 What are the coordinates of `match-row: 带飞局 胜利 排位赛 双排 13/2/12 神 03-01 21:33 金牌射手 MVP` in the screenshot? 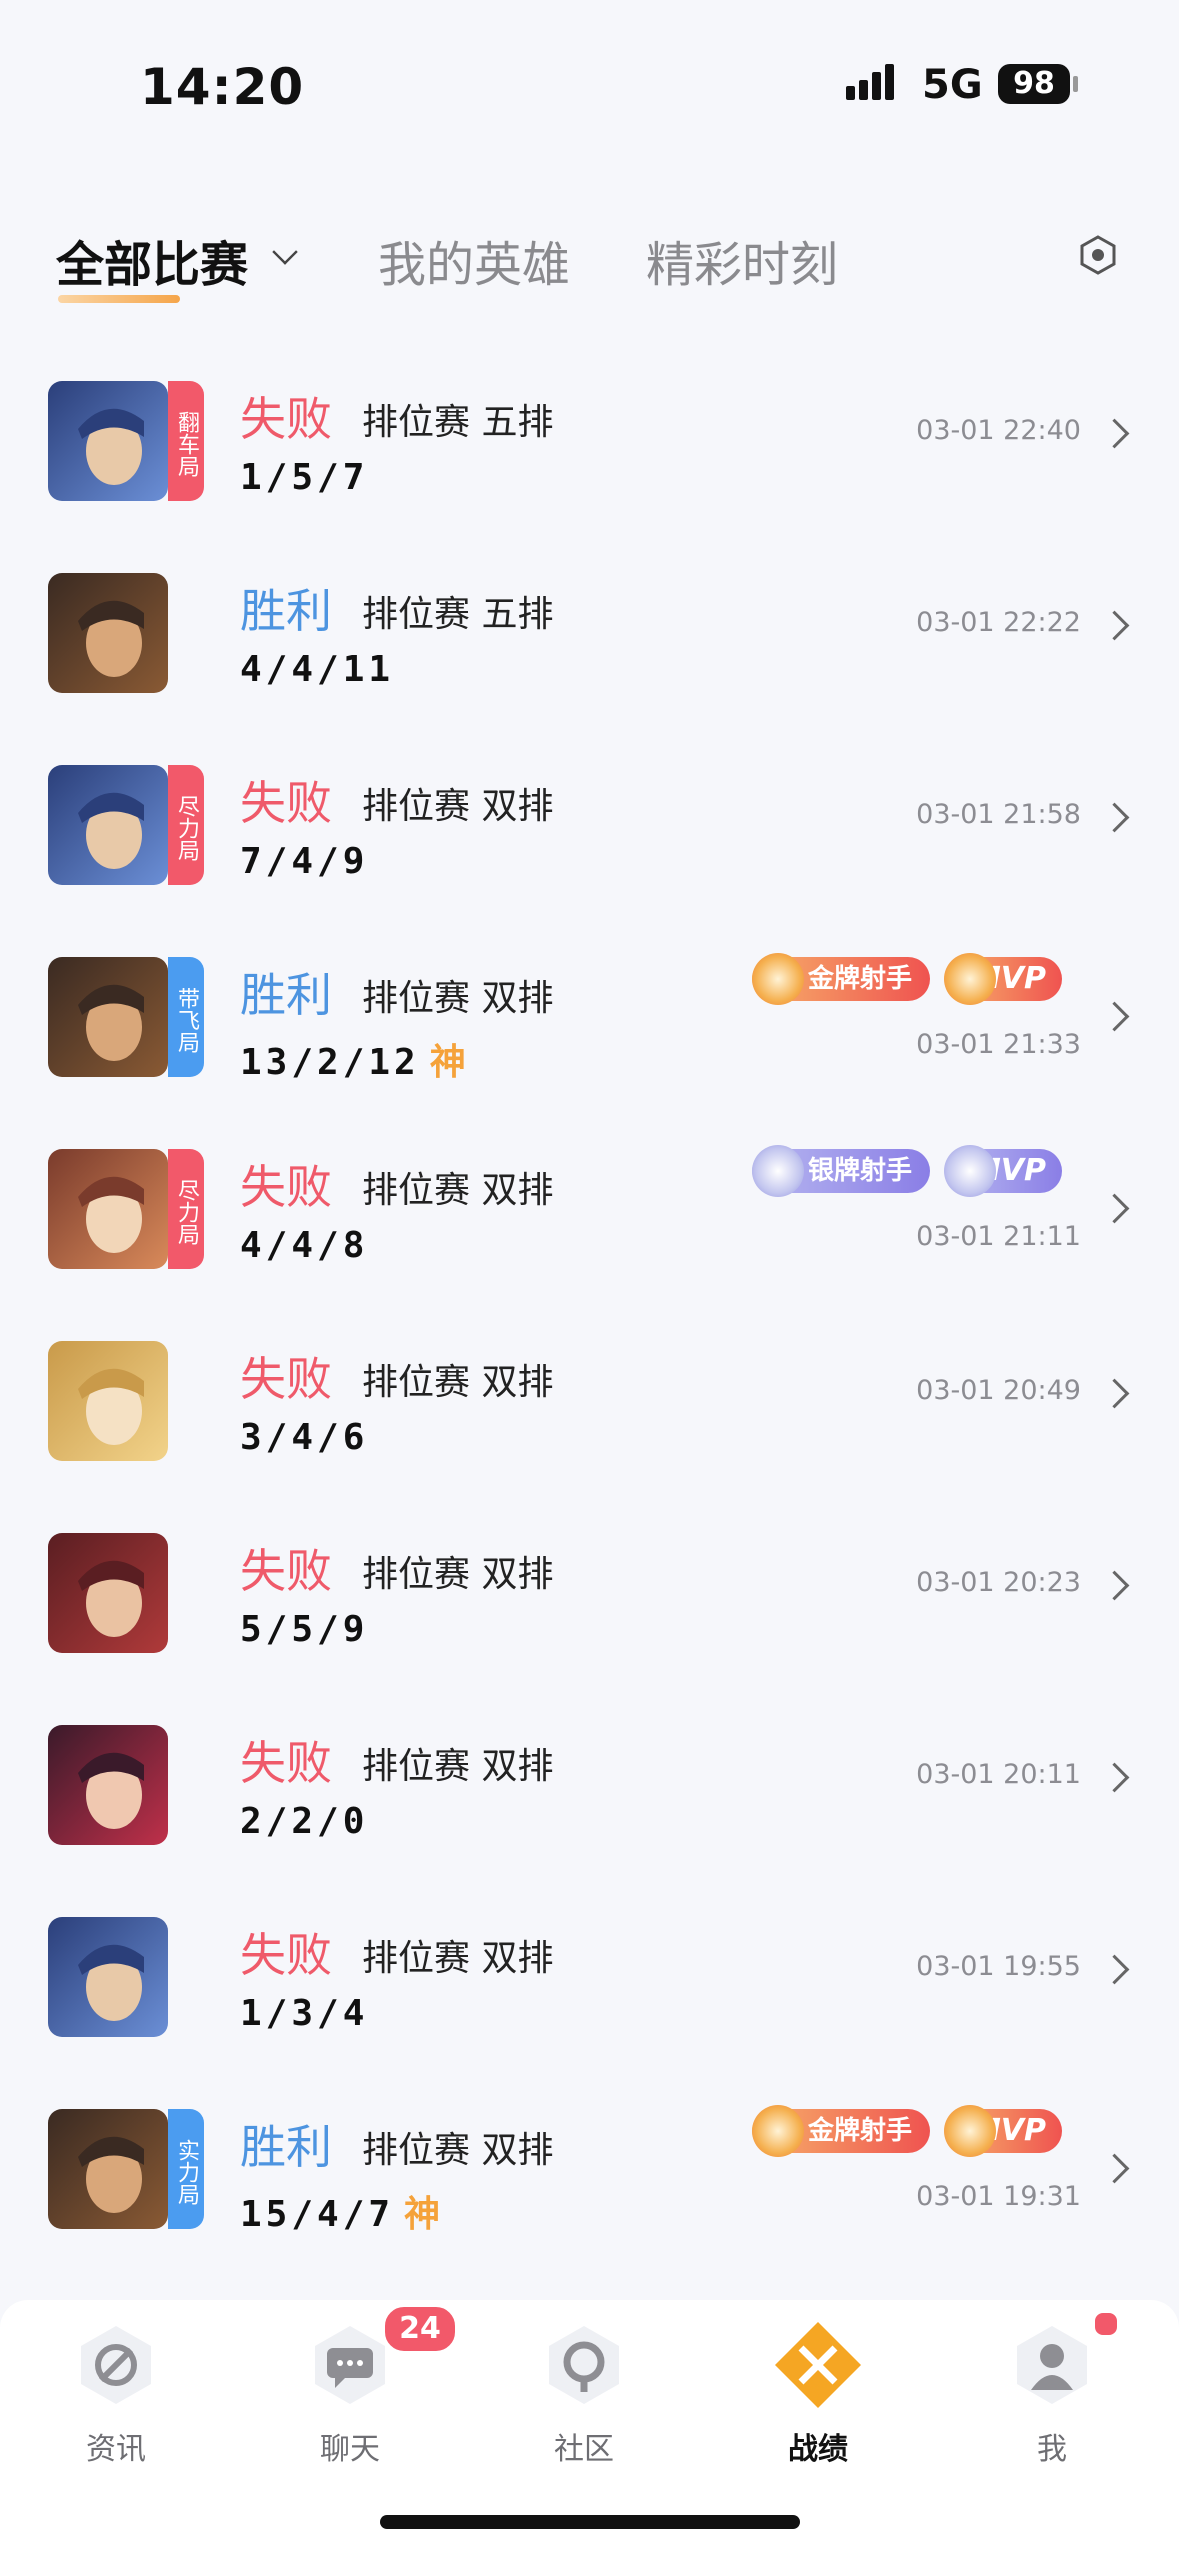 It's located at (589, 1017).